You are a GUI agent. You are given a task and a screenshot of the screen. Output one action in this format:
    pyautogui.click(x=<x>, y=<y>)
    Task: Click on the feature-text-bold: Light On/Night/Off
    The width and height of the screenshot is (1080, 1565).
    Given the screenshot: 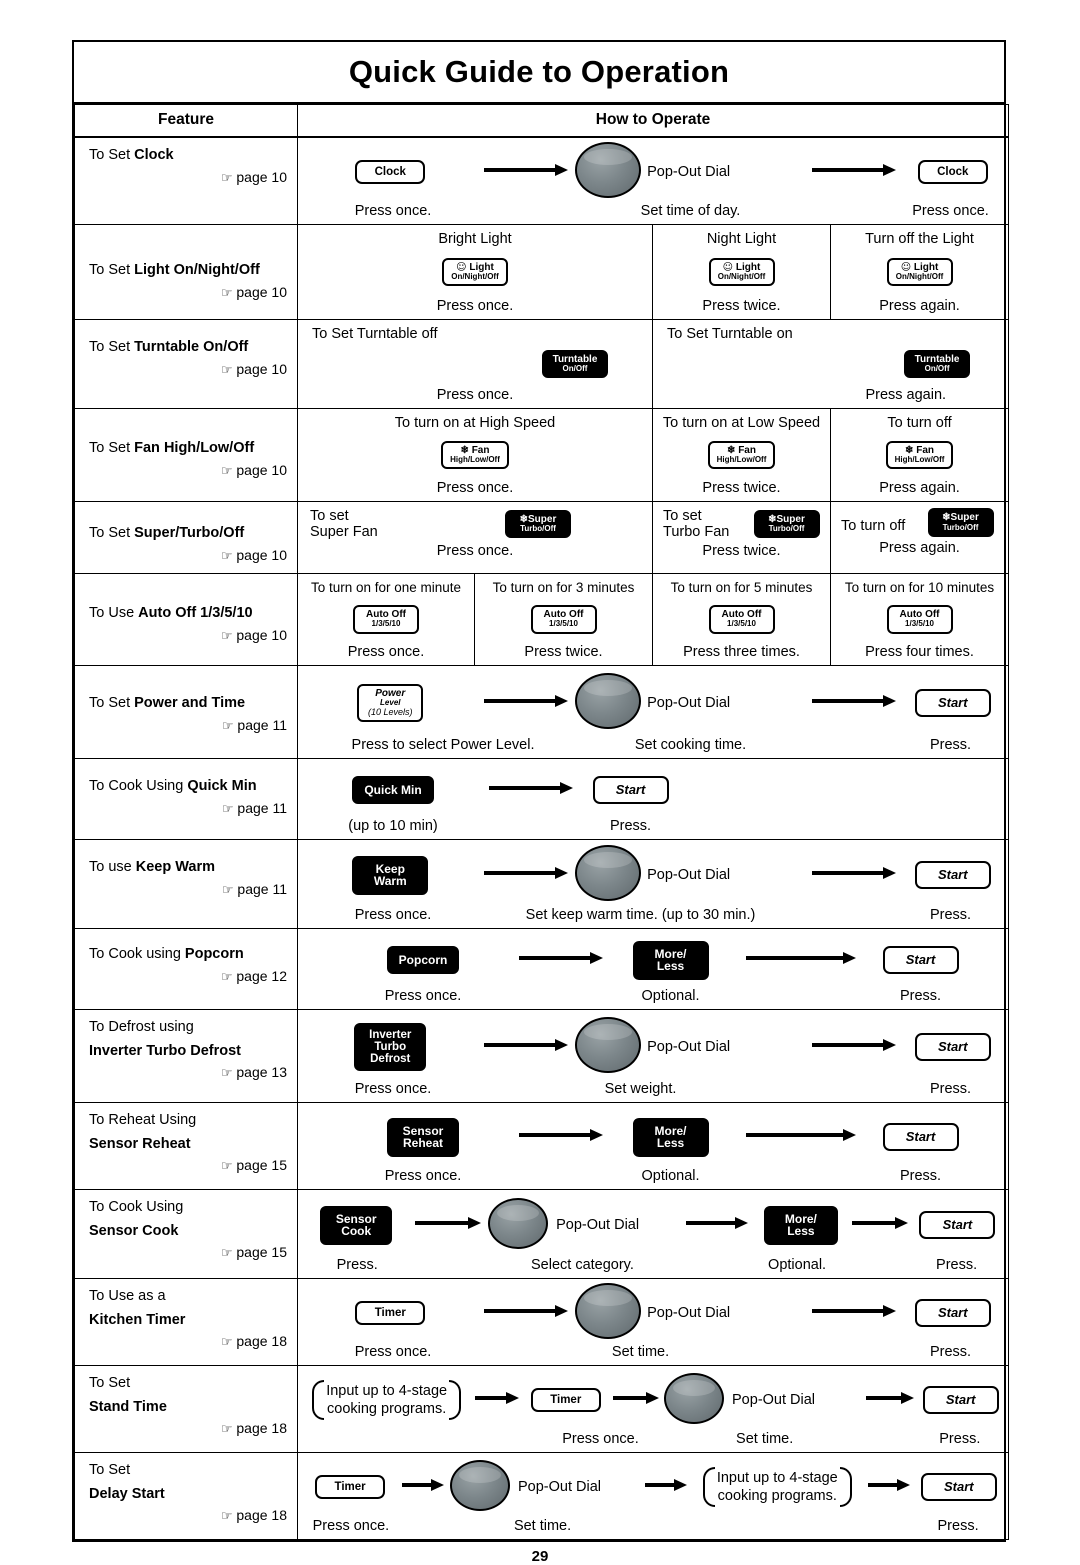 What is the action you would take?
    pyautogui.click(x=197, y=270)
    